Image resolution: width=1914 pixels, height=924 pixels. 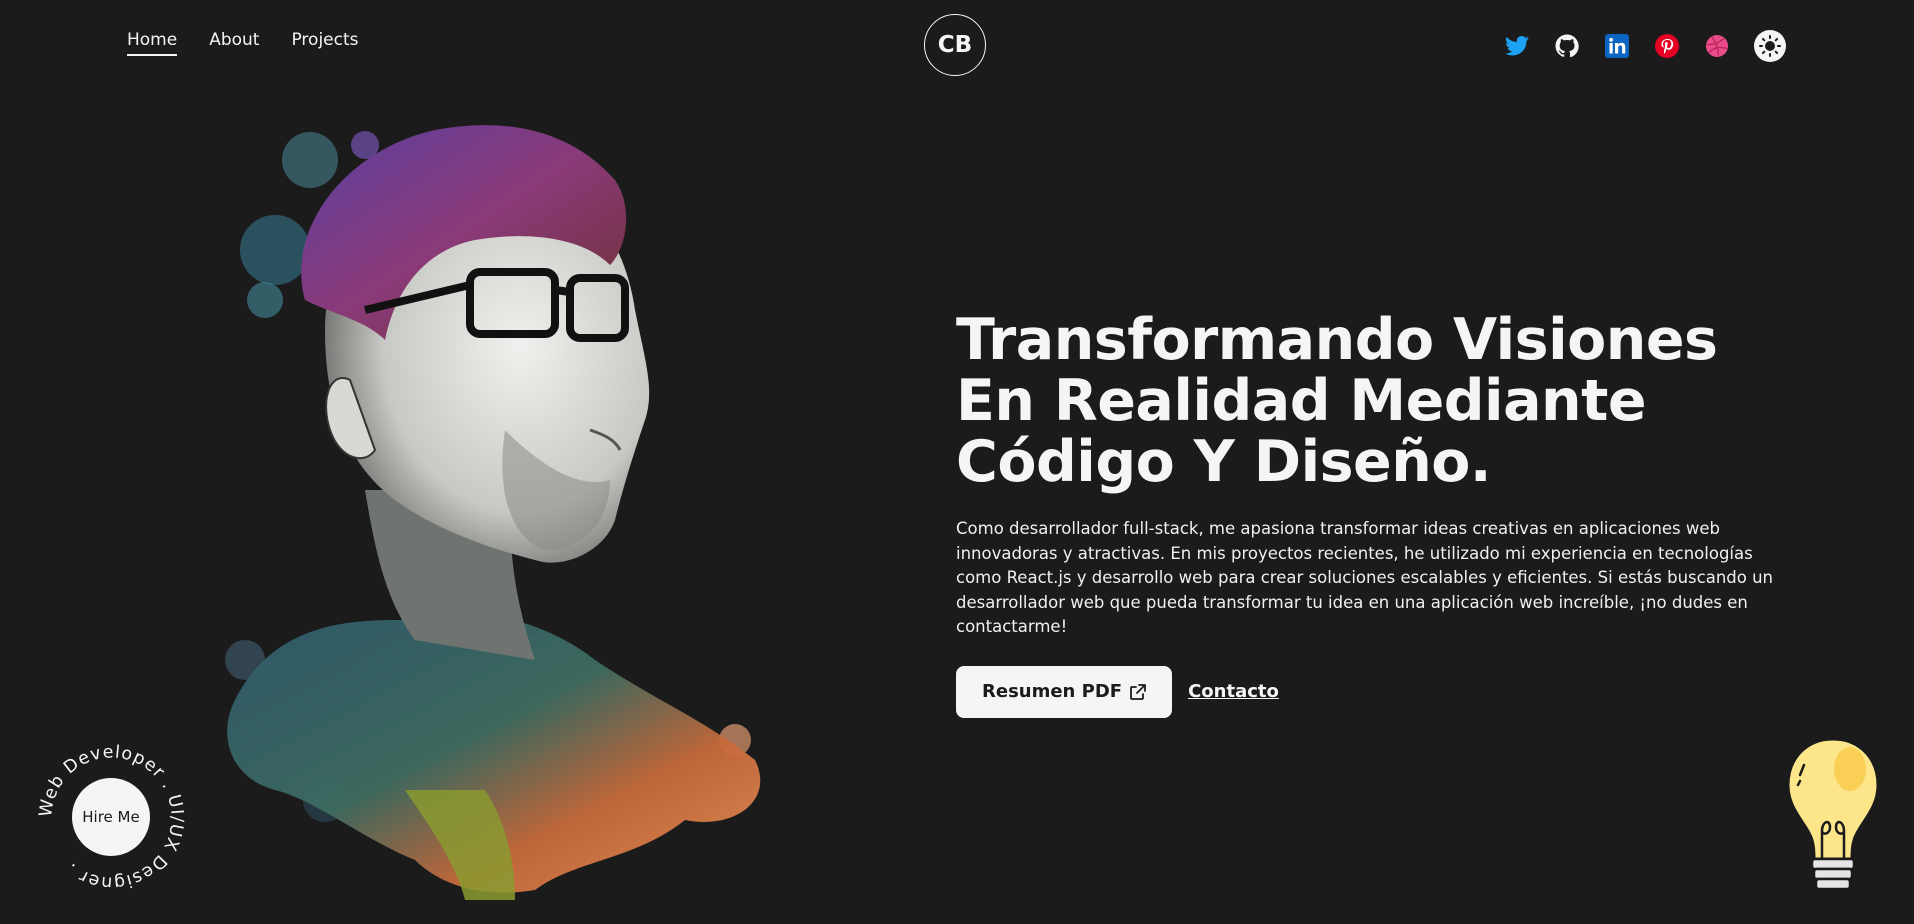 I want to click on lightbulb-icon, so click(x=1833, y=818).